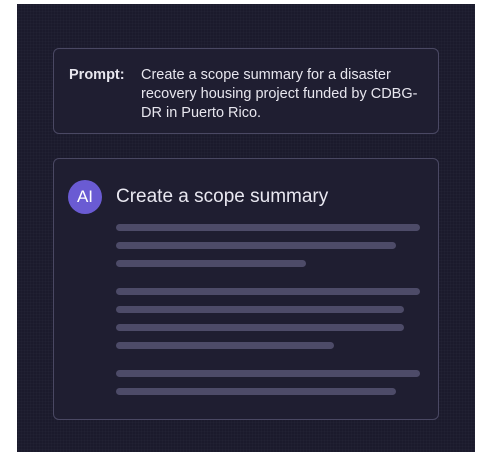 The image size is (481, 458). Describe the element at coordinates (85, 197) in the screenshot. I see `ai-avatar: AI` at that location.